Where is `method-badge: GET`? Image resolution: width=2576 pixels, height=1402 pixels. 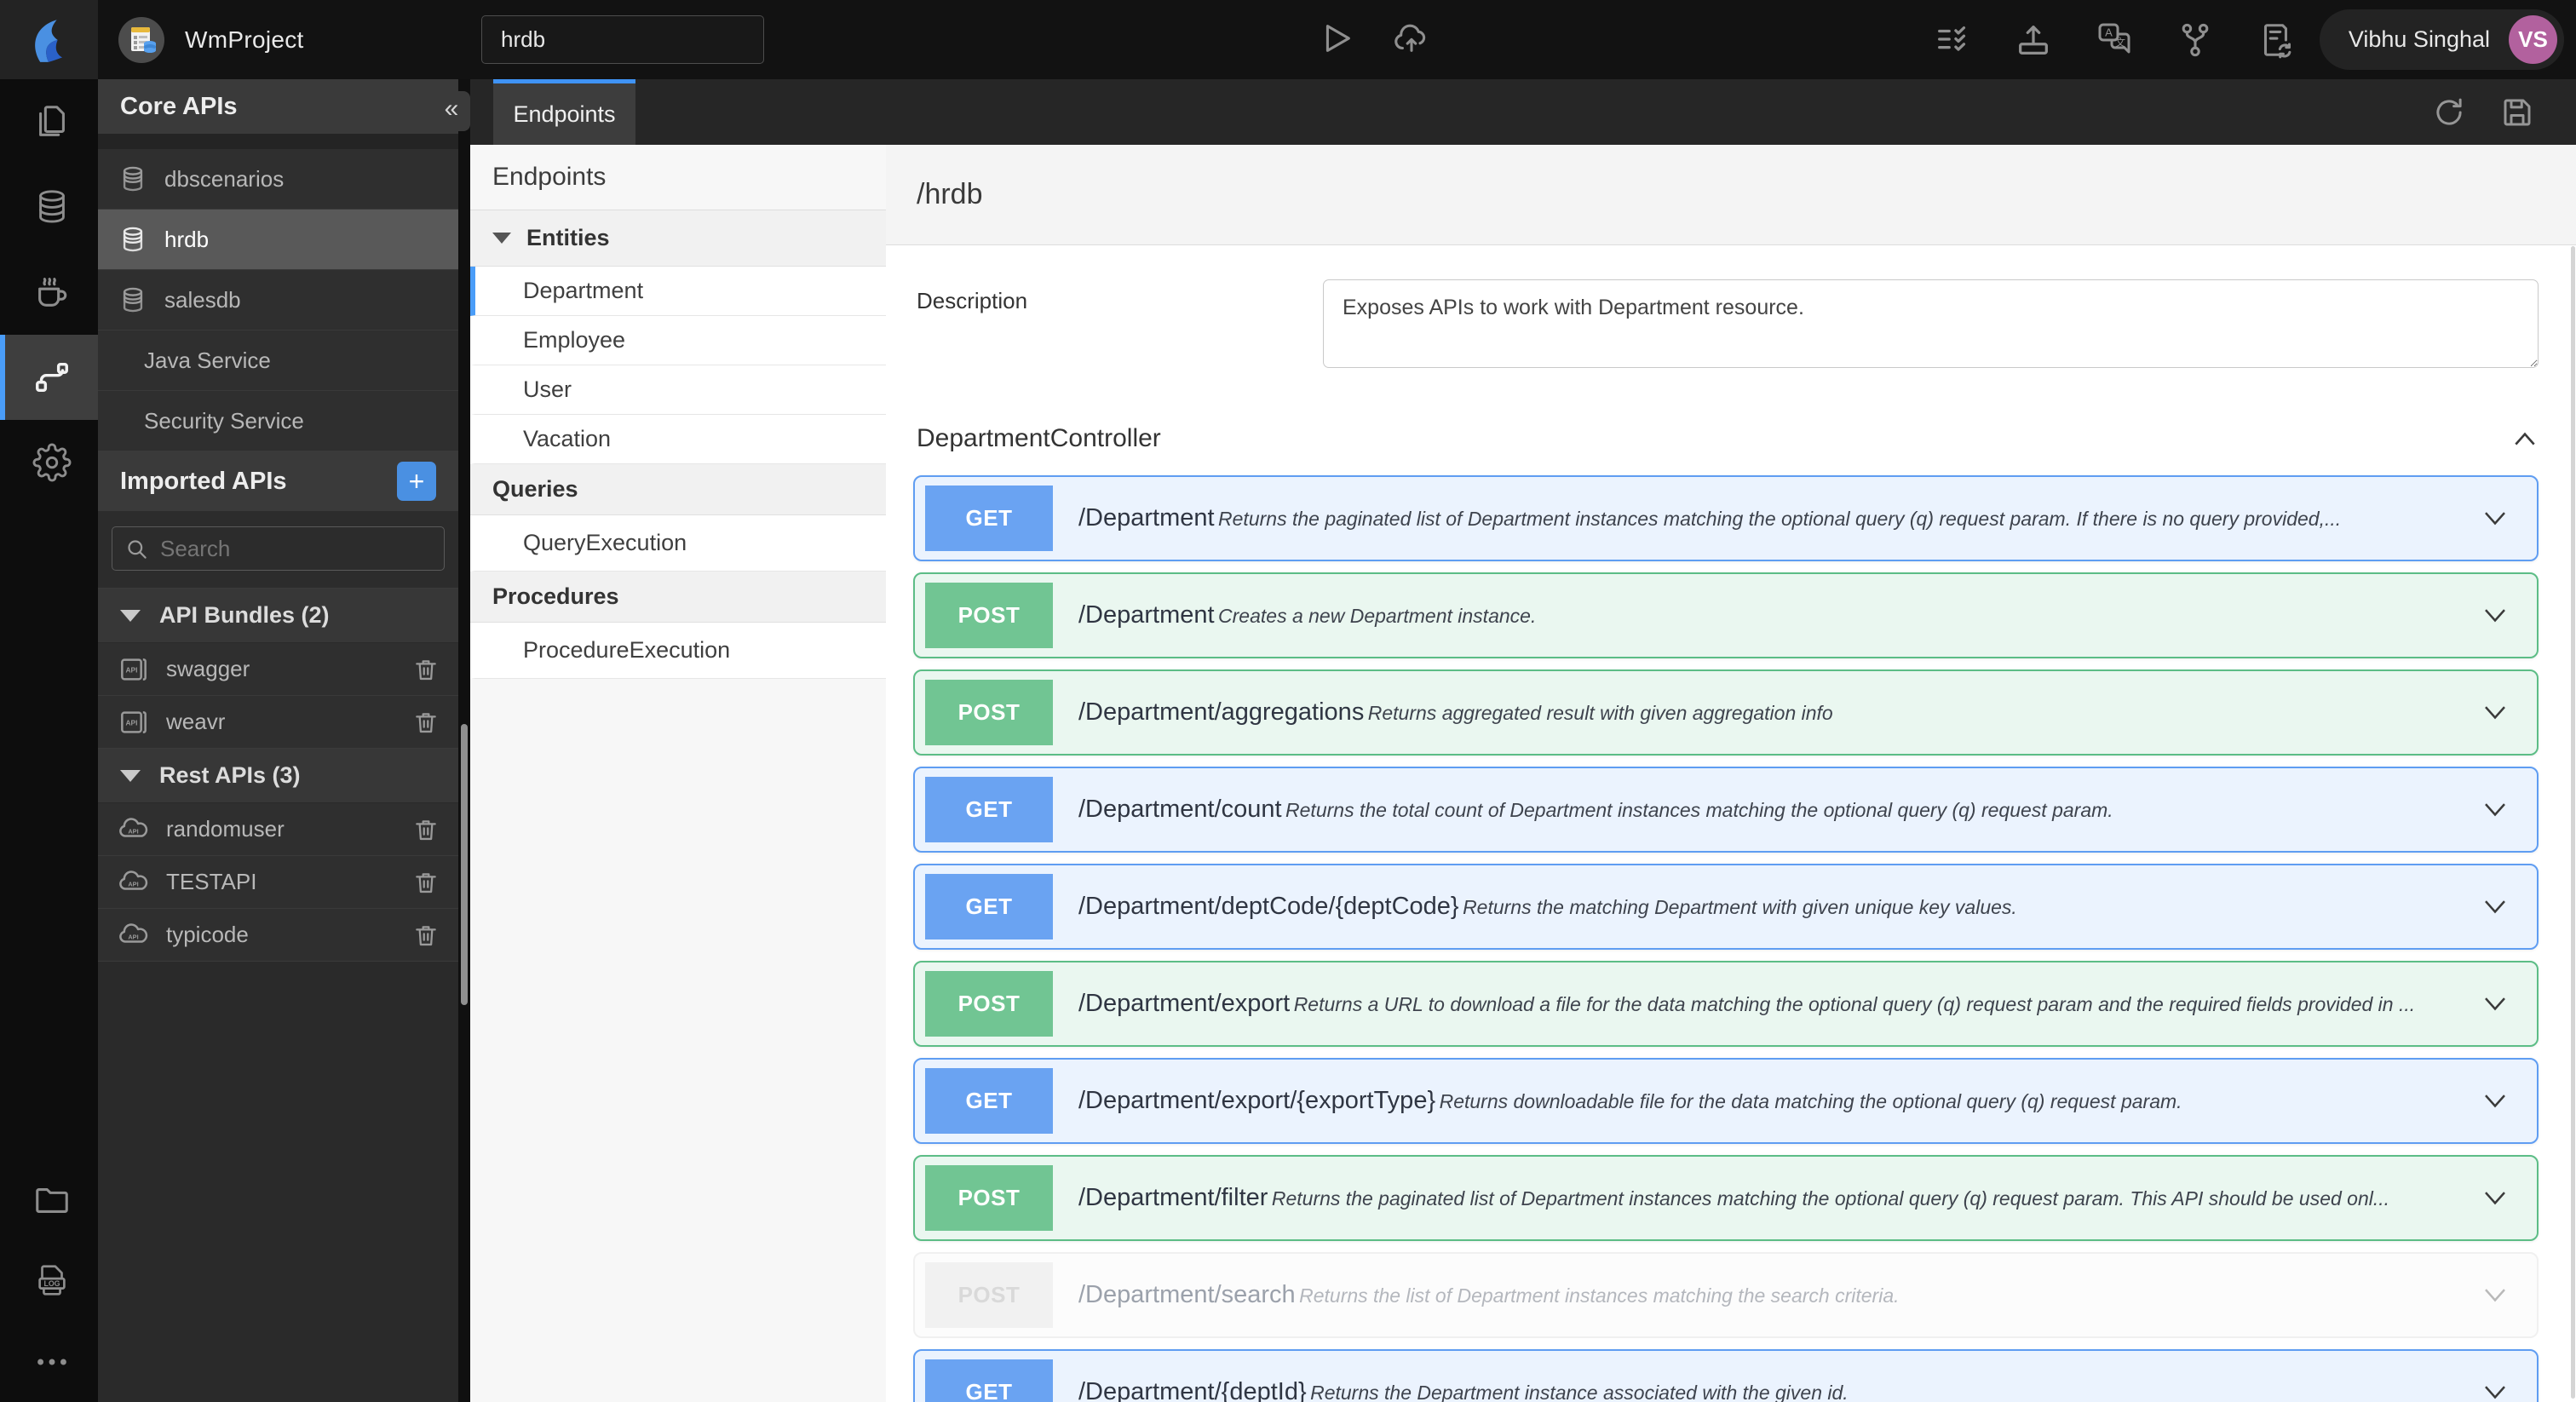 method-badge: GET is located at coordinates (989, 1380).